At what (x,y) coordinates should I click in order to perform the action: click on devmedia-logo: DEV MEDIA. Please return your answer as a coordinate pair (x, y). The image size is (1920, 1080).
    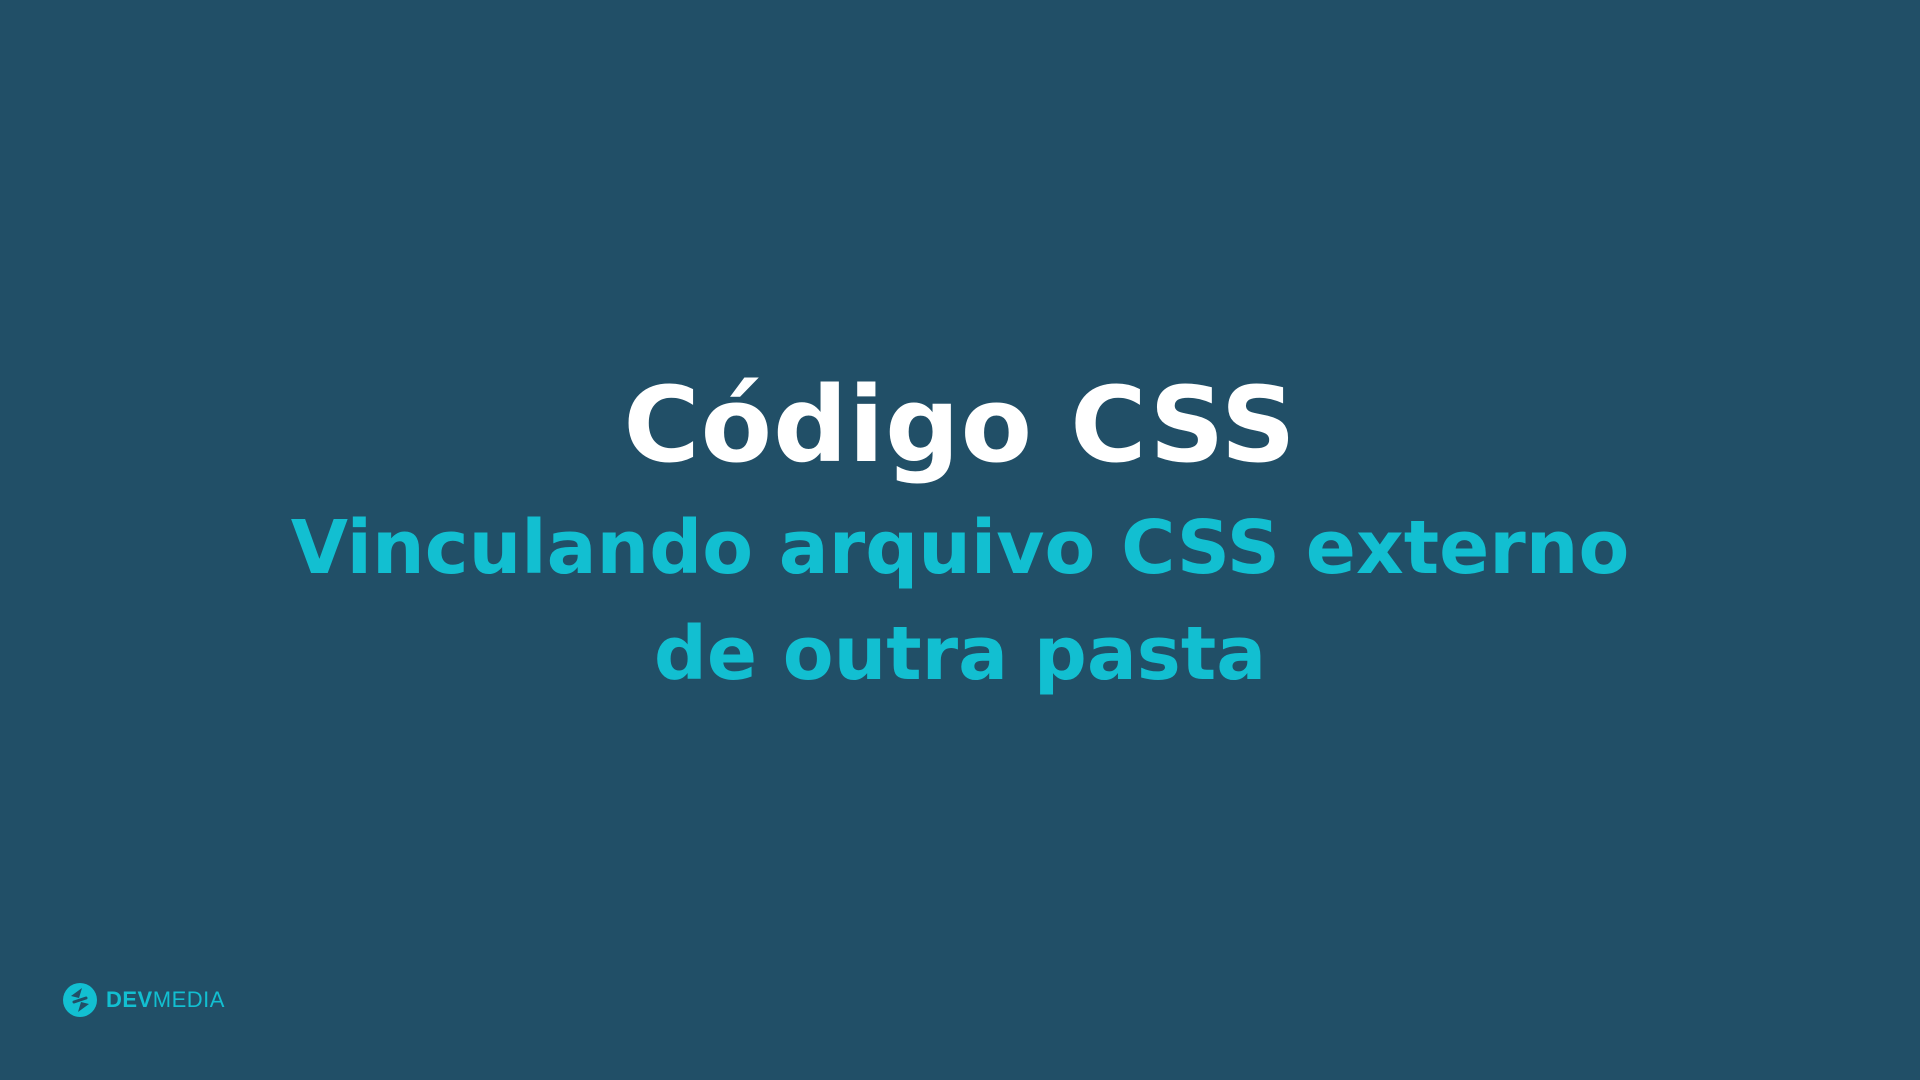
    Looking at the image, I should click on (143, 1000).